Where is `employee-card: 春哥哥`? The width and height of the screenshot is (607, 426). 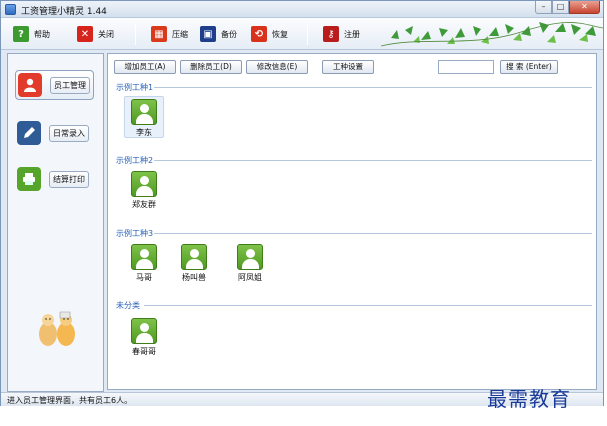
employee-card: 春哥哥 is located at coordinates (144, 337).